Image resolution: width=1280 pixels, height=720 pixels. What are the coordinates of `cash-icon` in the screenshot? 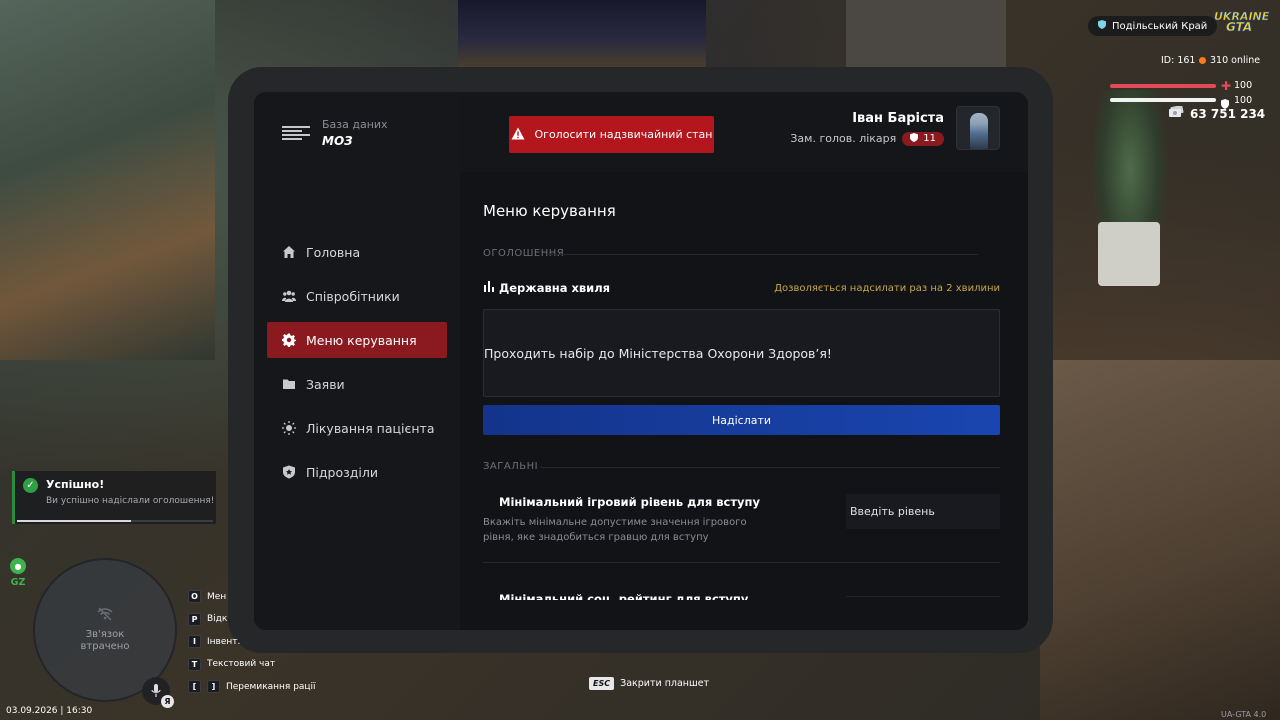 It's located at (1176, 113).